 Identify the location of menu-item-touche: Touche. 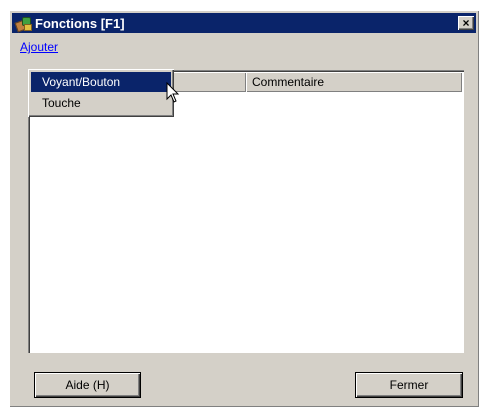
(101, 103).